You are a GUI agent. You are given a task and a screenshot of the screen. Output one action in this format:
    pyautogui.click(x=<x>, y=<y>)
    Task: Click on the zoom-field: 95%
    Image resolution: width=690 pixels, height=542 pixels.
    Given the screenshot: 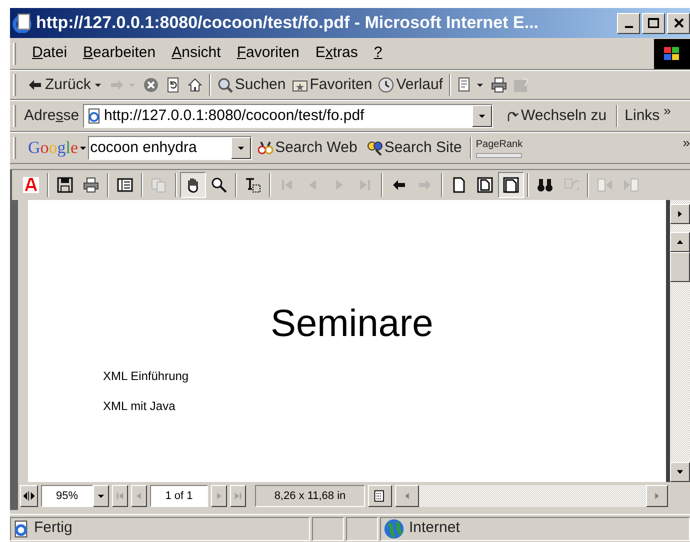 What is the action you would take?
    pyautogui.click(x=67, y=496)
    